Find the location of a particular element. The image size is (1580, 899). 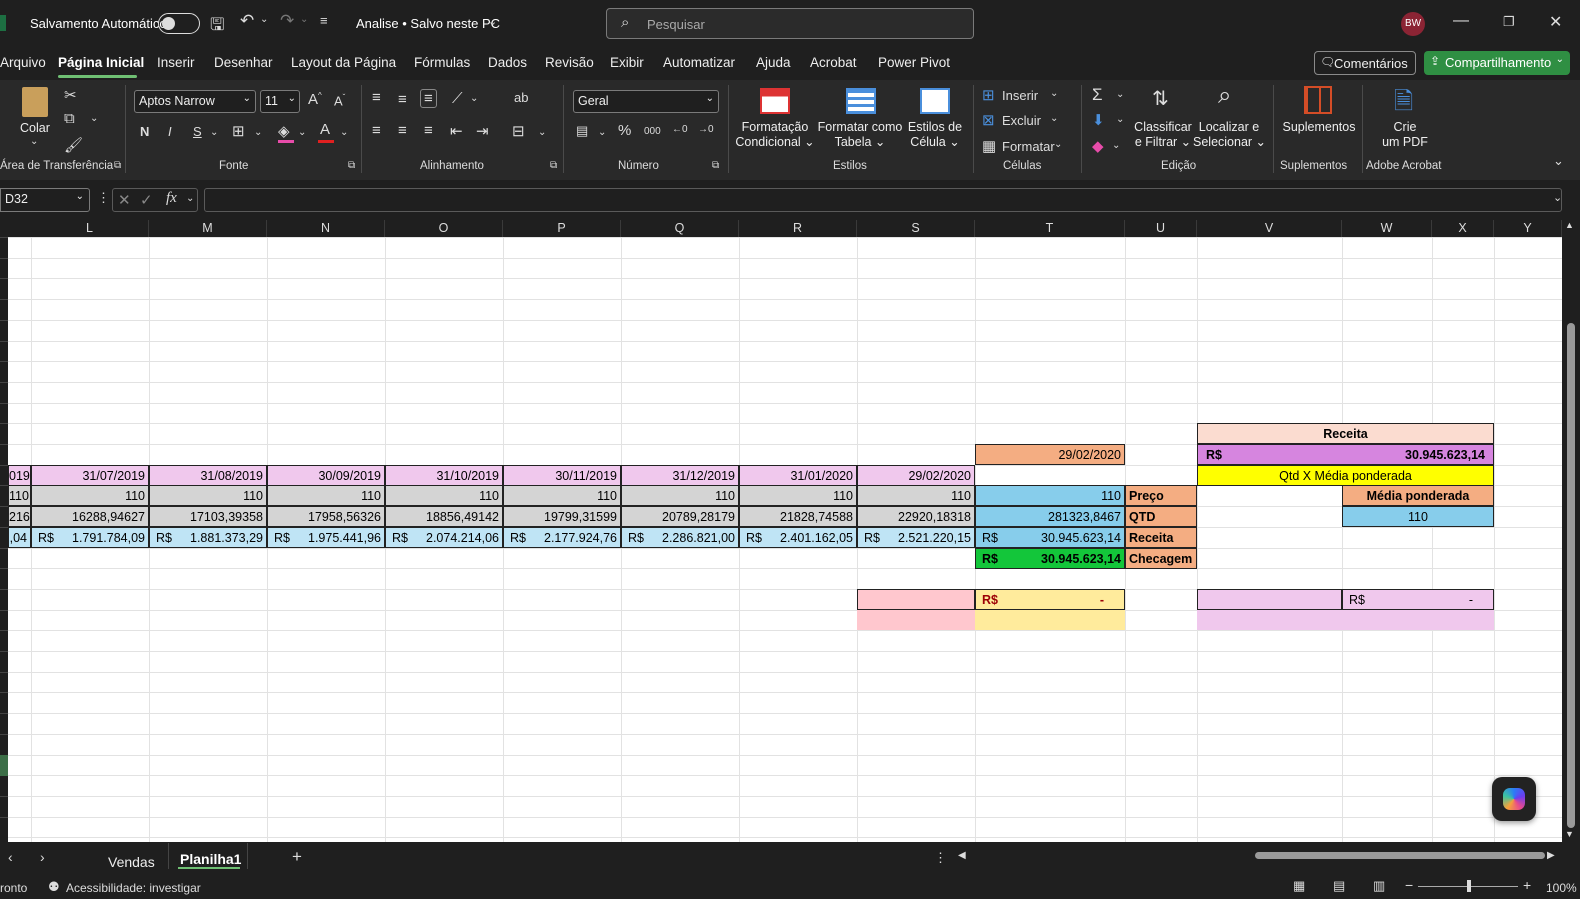

align-top-icon: ≡ is located at coordinates (376, 97).